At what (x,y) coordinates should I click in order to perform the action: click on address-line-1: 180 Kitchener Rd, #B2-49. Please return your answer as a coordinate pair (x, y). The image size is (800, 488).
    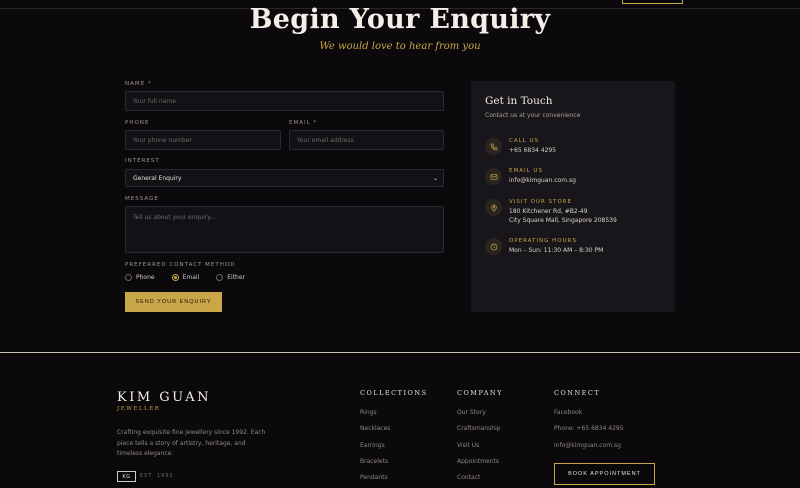
    Looking at the image, I should click on (548, 211).